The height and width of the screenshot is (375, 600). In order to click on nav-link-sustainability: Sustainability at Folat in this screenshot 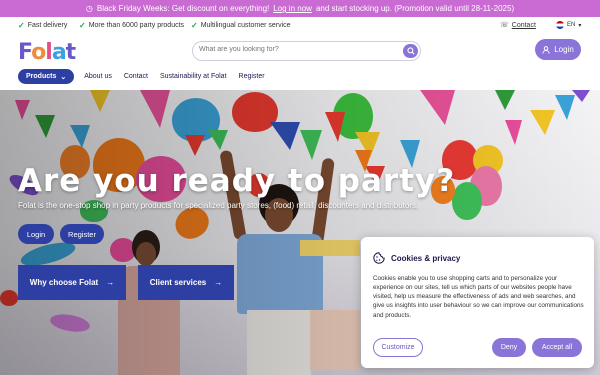, I will do `click(193, 76)`.